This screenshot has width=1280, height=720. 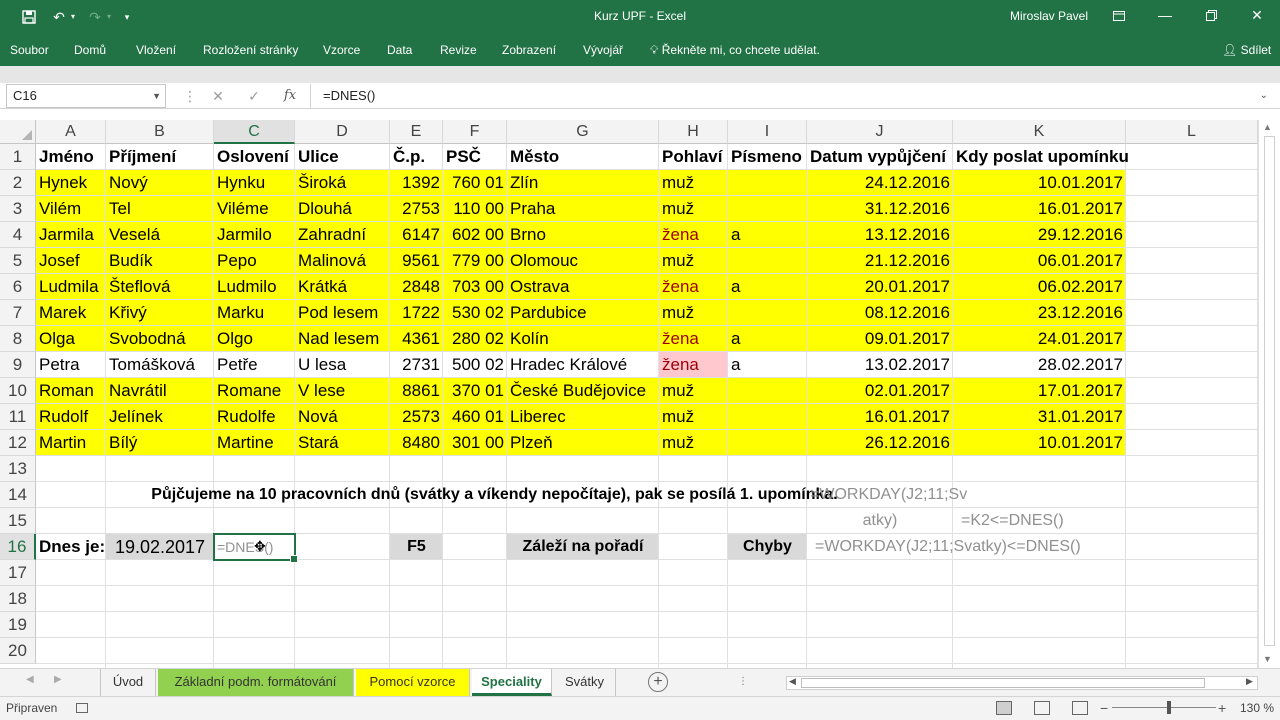 I want to click on cell-g12: Plzeň, so click(x=583, y=443).